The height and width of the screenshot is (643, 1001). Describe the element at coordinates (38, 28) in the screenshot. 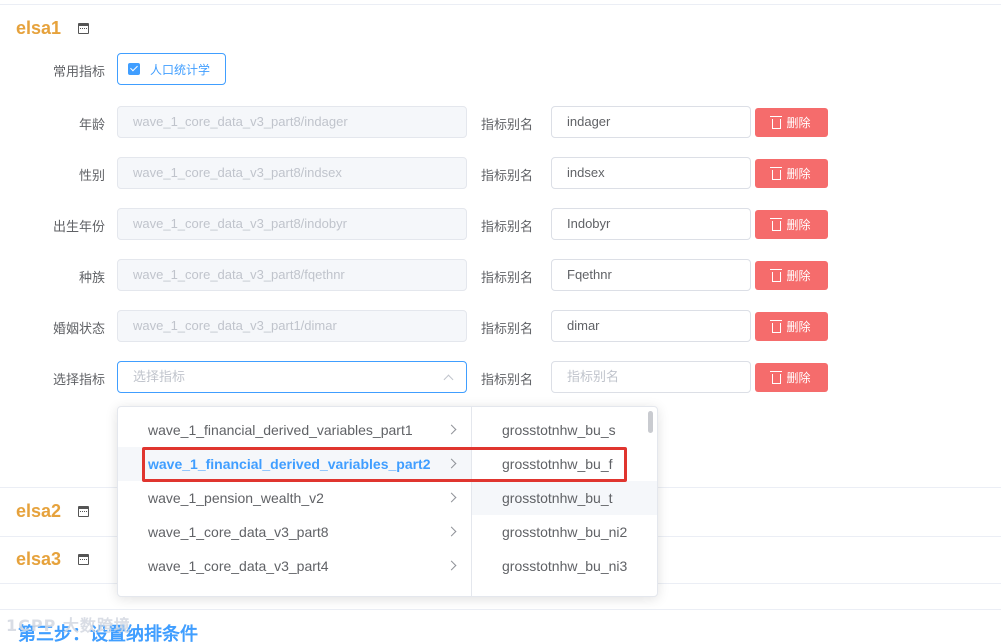

I see `section-title-elsa1: elsa1` at that location.